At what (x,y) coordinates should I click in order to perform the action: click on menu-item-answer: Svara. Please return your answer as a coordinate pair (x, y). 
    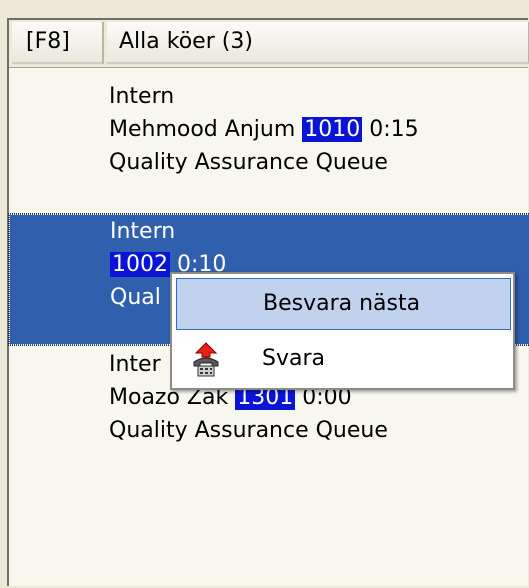
    Looking at the image, I should click on (343, 360).